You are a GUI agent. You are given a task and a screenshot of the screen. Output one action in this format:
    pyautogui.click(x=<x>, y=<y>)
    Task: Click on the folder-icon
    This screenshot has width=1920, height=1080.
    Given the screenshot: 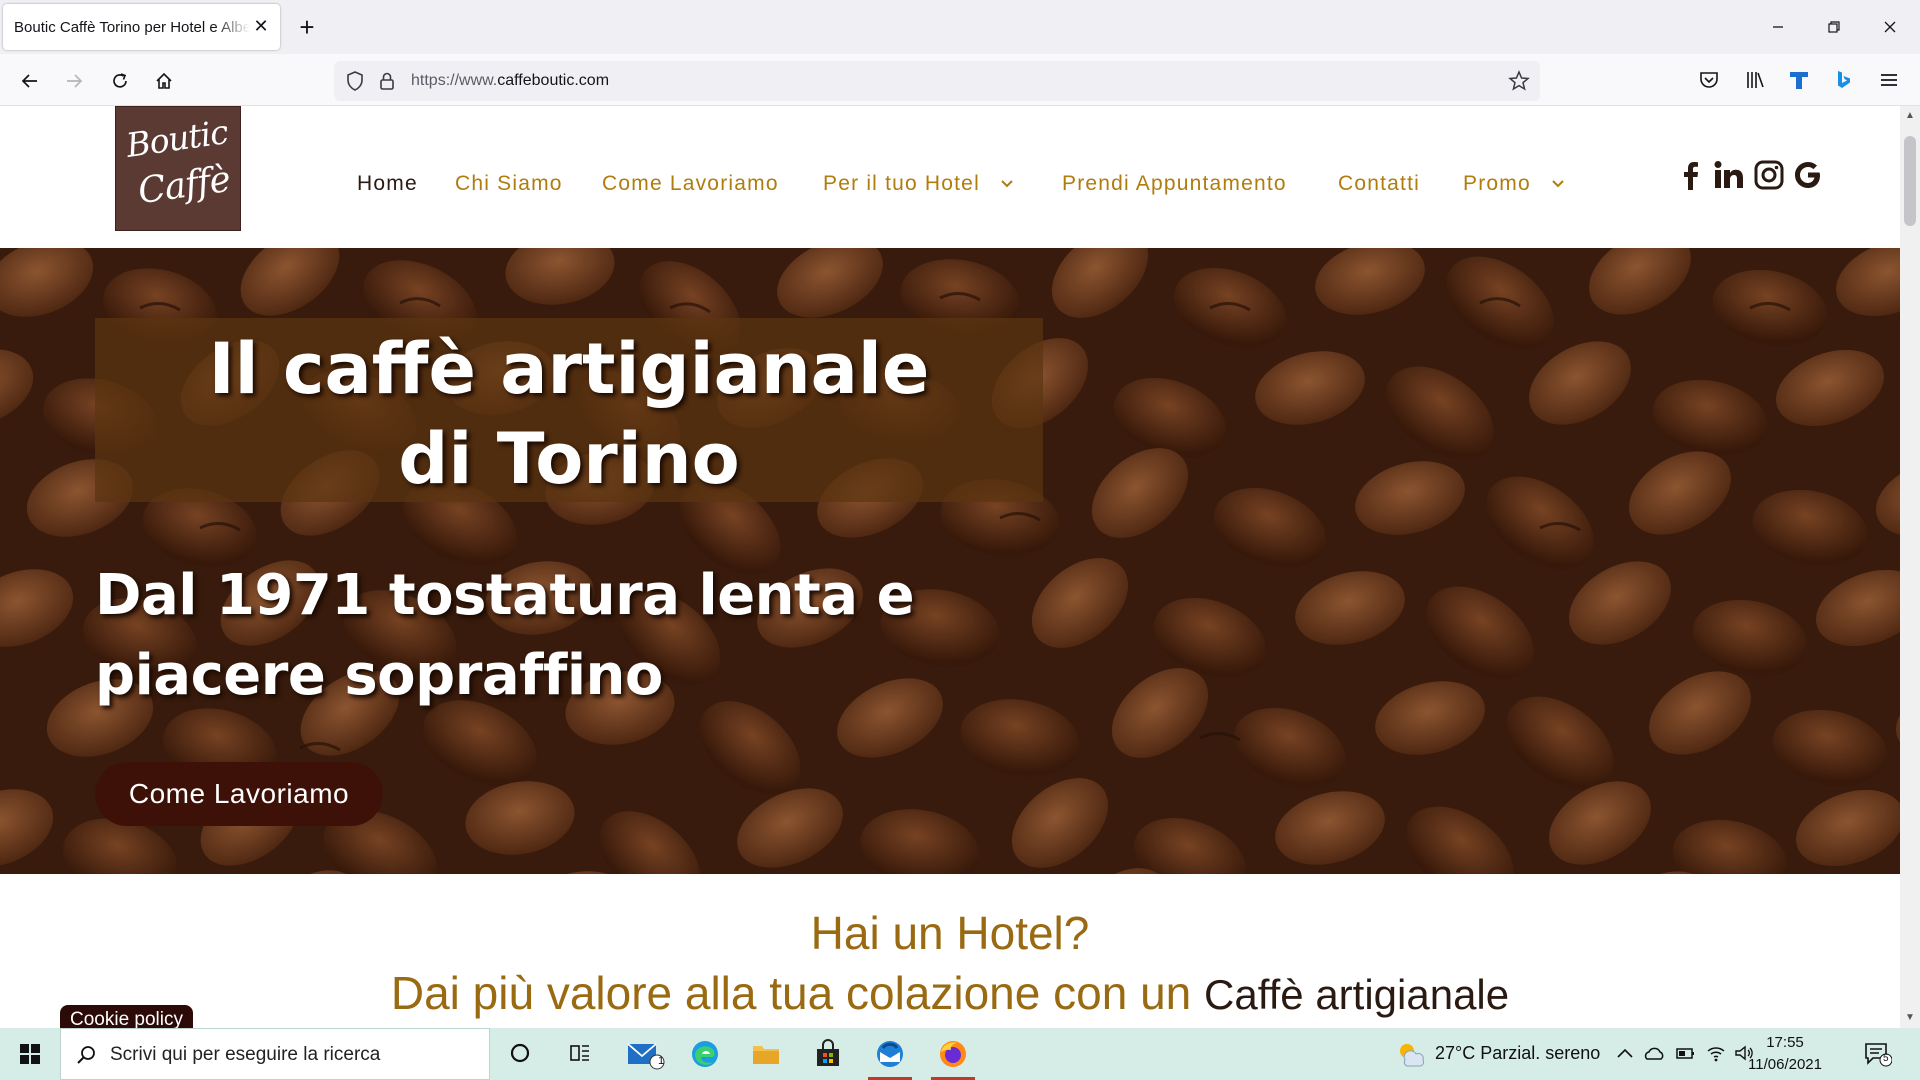 What is the action you would take?
    pyautogui.click(x=766, y=1055)
    